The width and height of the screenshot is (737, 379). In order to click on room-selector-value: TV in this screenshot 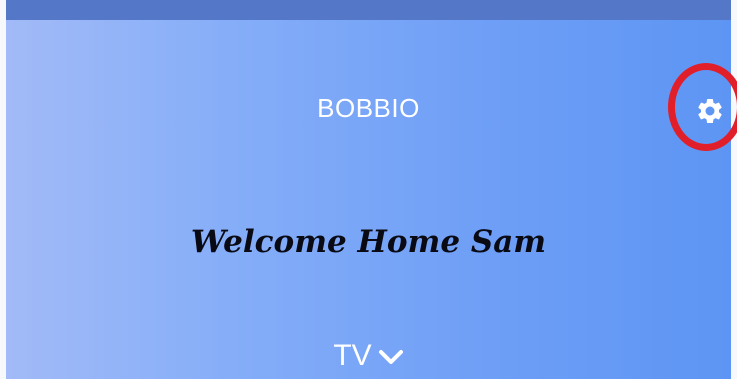, I will do `click(352, 355)`.